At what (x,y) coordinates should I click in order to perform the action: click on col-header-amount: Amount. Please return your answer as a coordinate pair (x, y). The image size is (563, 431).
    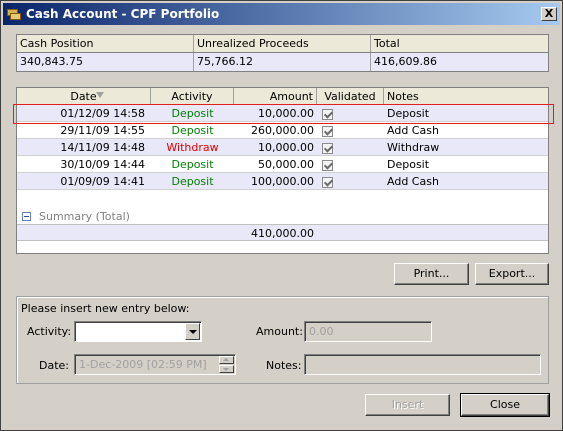
    Looking at the image, I should click on (275, 96).